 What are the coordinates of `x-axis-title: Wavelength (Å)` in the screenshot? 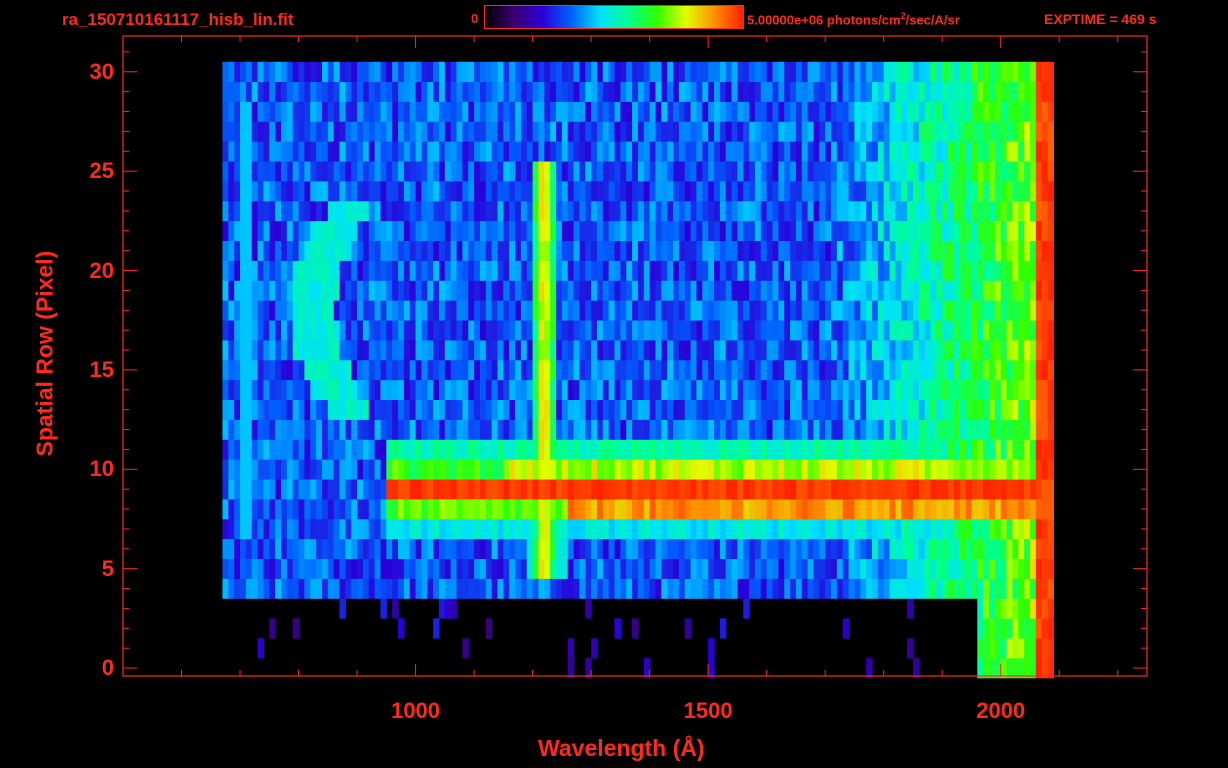 It's located at (621, 748).